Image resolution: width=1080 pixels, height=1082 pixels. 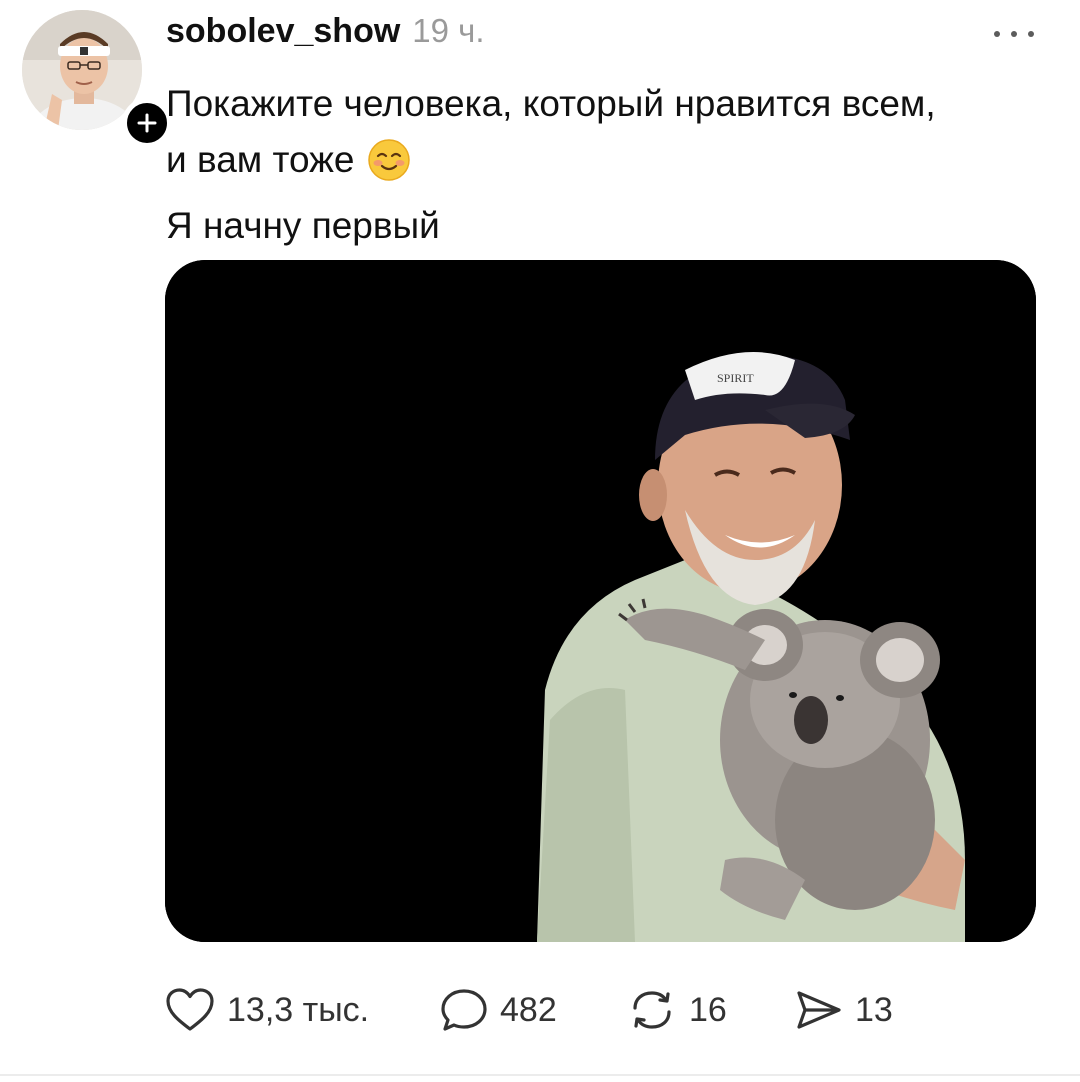 I want to click on repost-arrows-icon, so click(x=652, y=1010).